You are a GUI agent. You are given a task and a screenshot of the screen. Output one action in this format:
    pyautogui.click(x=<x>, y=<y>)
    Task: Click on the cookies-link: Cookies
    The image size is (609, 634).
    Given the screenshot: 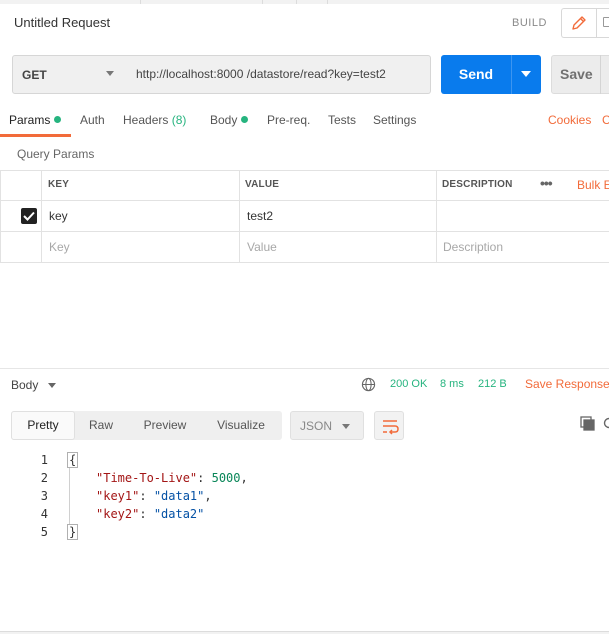 What is the action you would take?
    pyautogui.click(x=569, y=120)
    